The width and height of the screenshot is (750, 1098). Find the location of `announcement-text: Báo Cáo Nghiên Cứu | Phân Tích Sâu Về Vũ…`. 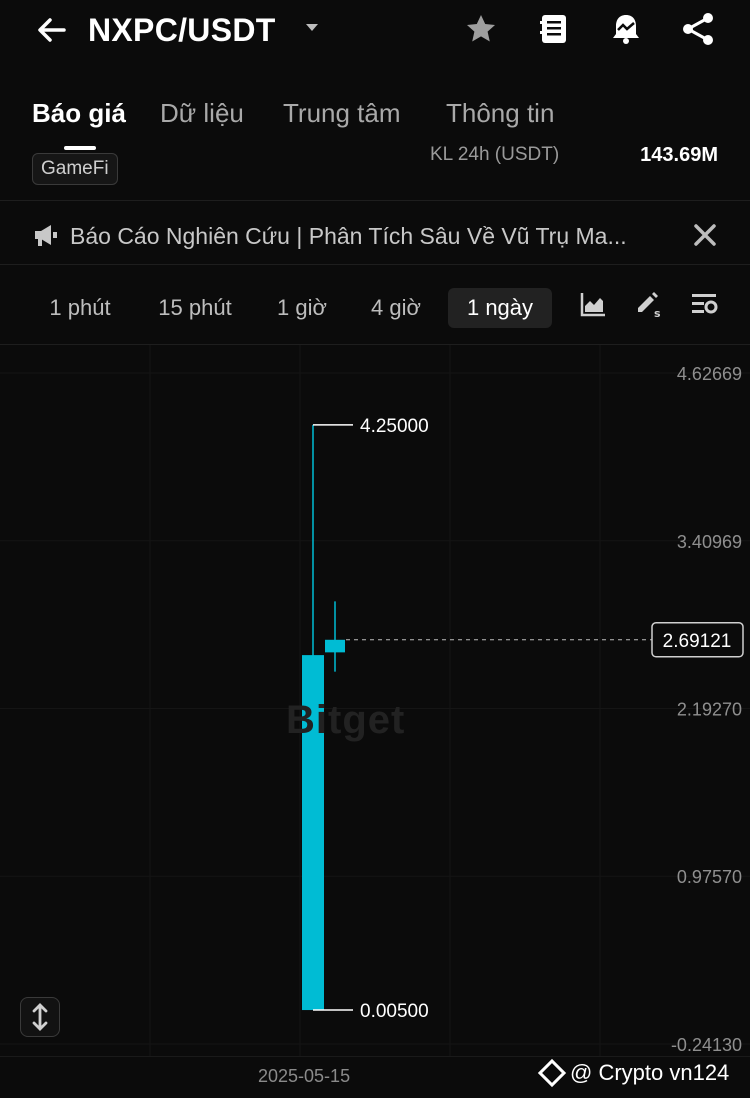

announcement-text: Báo Cáo Nghiên Cứu | Phân Tích Sâu Về Vũ… is located at coordinates (348, 236).